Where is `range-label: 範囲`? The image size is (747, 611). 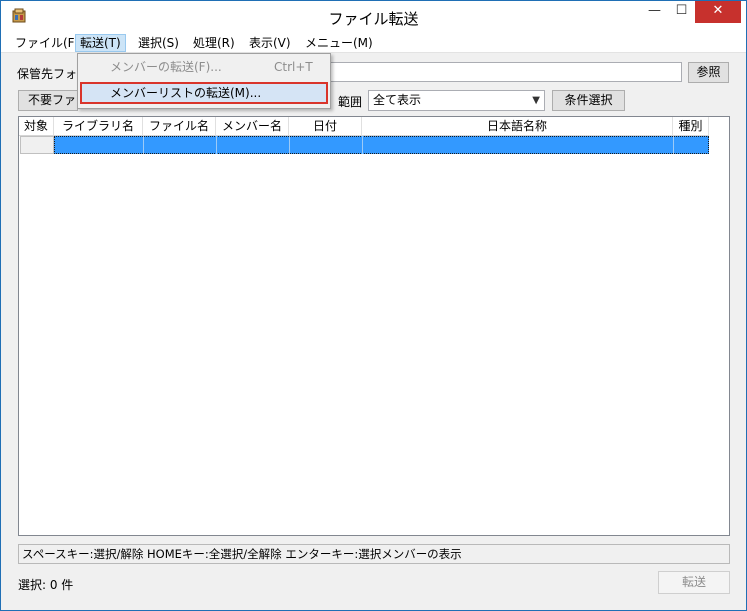
range-label: 範囲 is located at coordinates (350, 102).